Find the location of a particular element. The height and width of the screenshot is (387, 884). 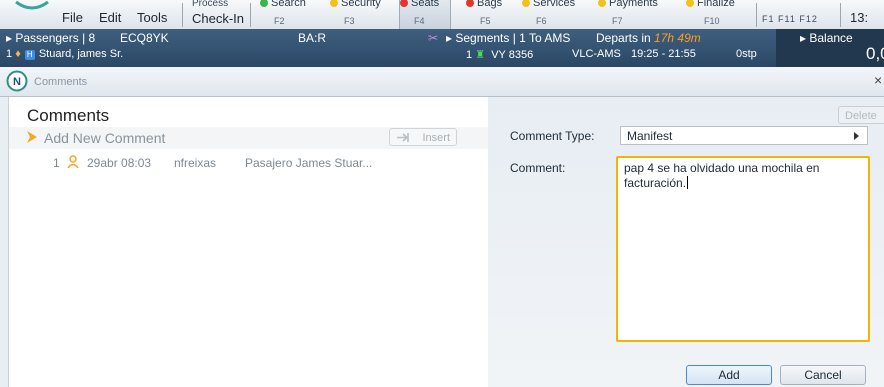

balance-panel: ▸ Balance 0,0 is located at coordinates (830, 48).